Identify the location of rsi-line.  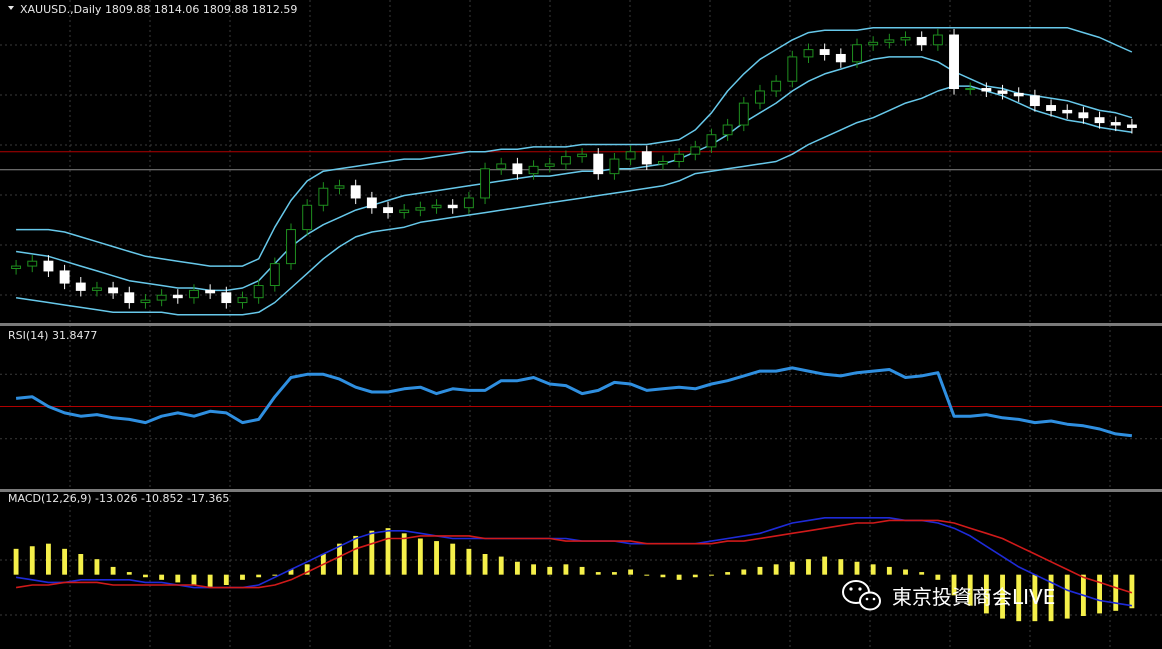
(574, 402).